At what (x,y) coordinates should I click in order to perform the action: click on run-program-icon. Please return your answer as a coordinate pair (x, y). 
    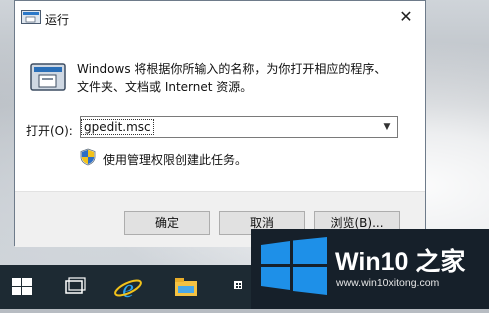
    Looking at the image, I should click on (48, 77).